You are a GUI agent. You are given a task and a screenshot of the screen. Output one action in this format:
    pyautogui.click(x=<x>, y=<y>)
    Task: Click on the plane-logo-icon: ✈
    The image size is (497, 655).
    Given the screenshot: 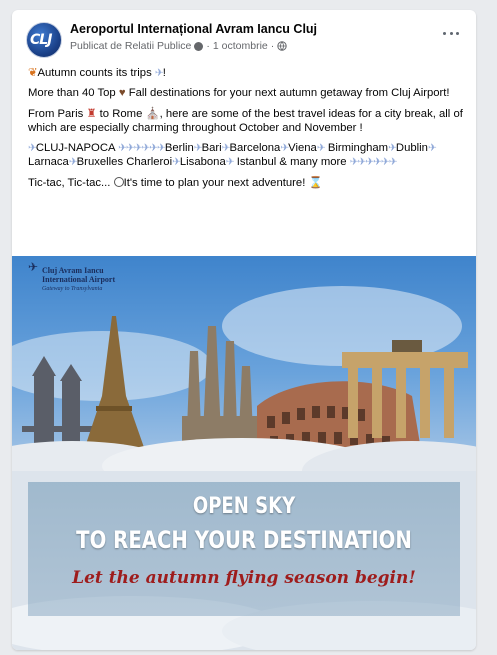 What is the action you would take?
    pyautogui.click(x=33, y=267)
    